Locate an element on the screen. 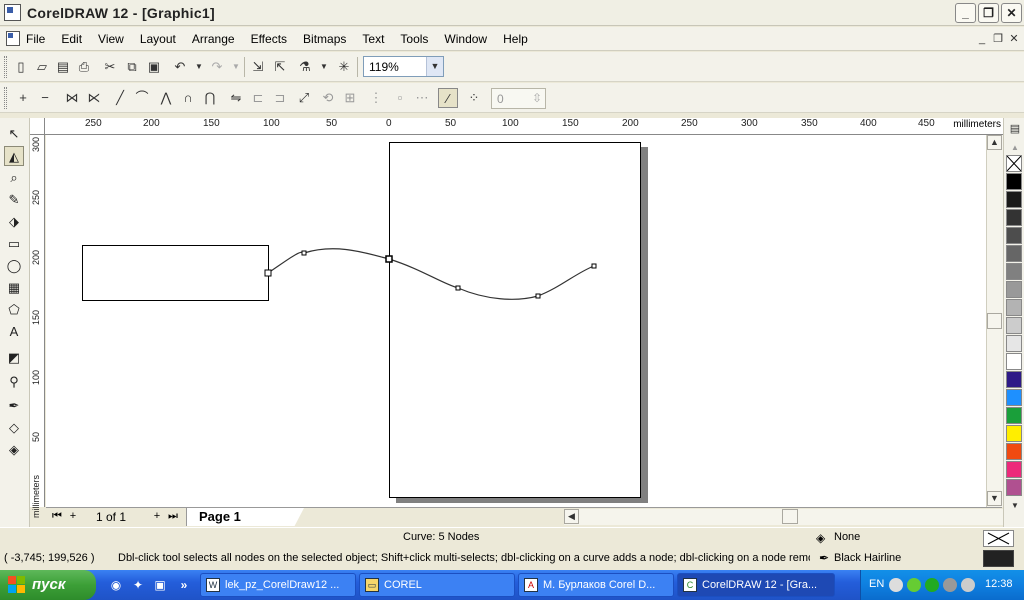 This screenshot has width=1024, height=600. add-node-icon: + is located at coordinates (23, 98).